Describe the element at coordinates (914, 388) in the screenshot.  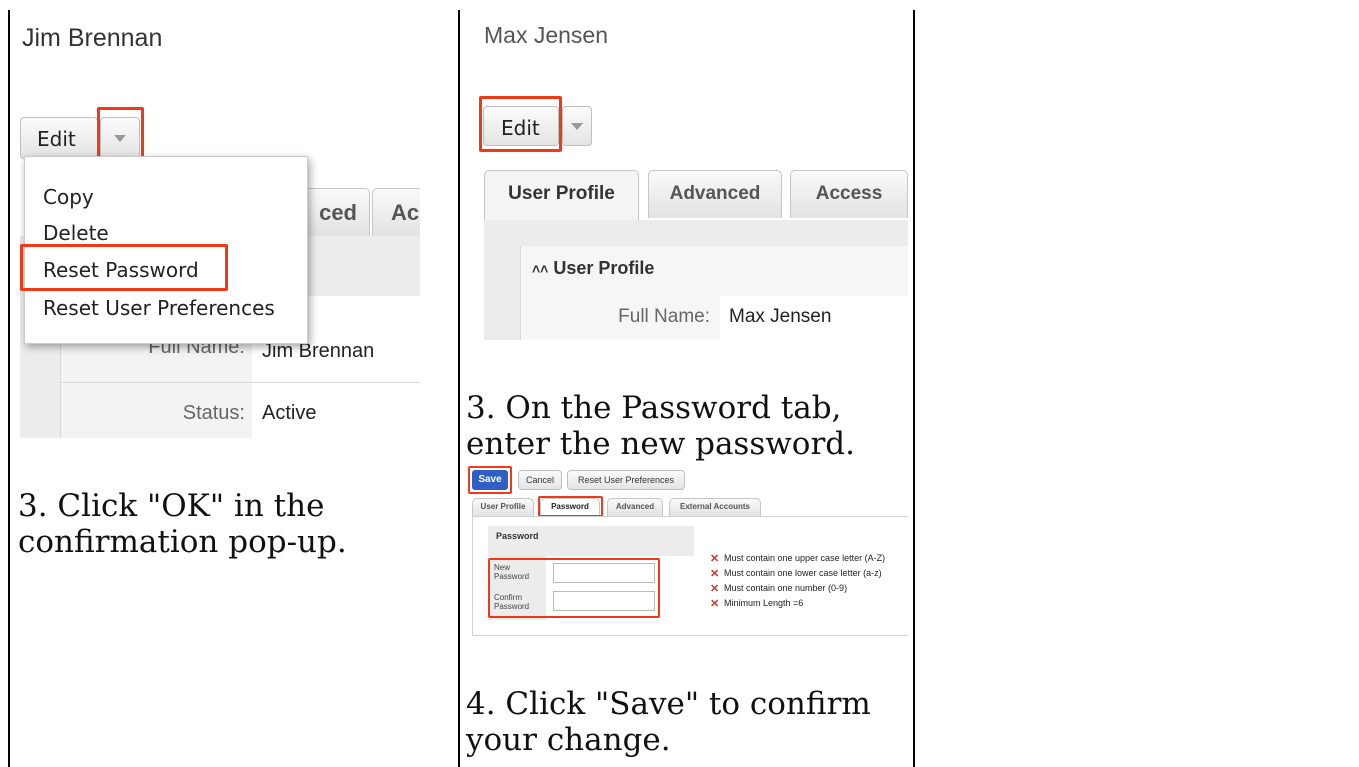
I see `column-divider-right` at that location.